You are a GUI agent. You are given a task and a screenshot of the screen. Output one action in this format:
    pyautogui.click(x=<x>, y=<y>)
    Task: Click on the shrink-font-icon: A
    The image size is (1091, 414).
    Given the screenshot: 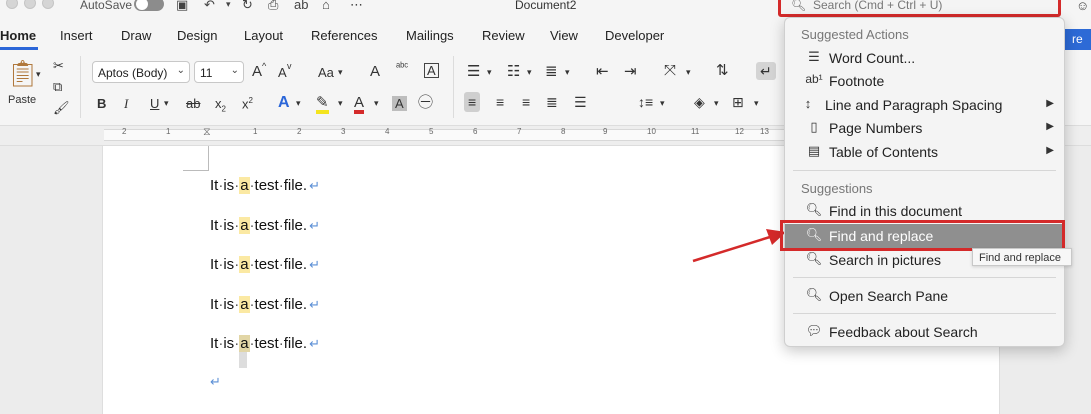 What is the action you would take?
    pyautogui.click(x=282, y=72)
    